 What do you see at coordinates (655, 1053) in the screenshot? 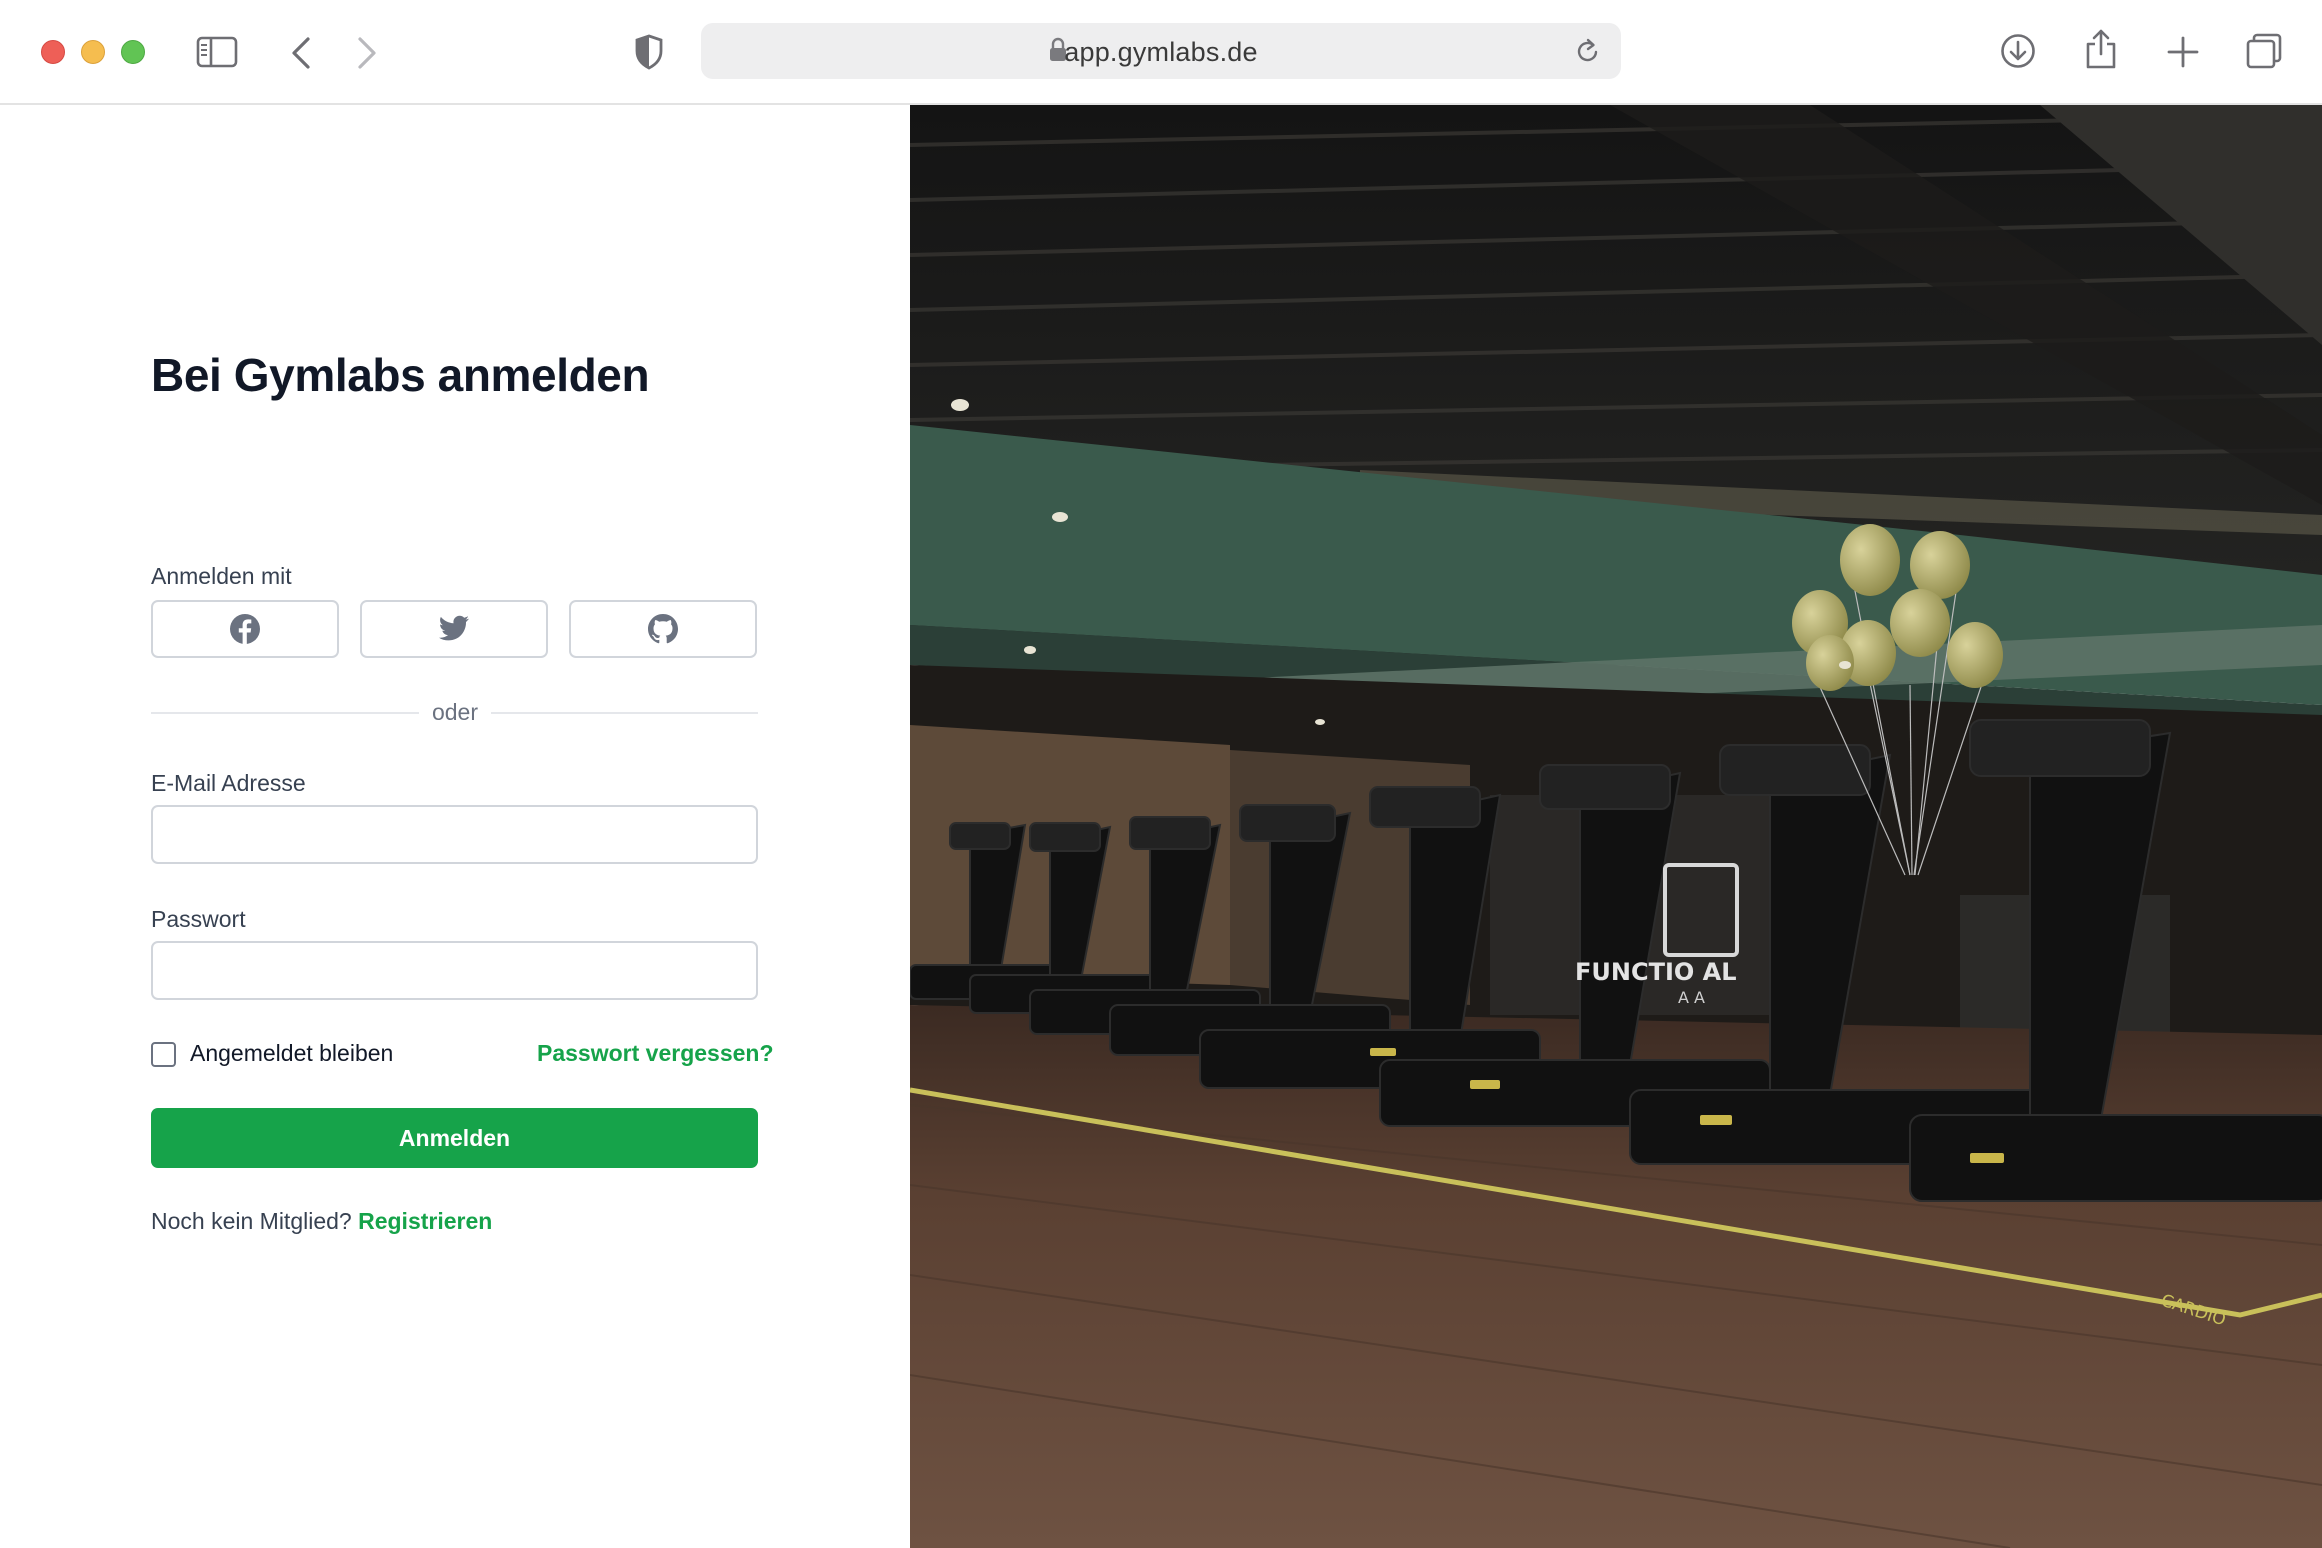
I see `forgot-password-link: Passwort vergessen?` at bounding box center [655, 1053].